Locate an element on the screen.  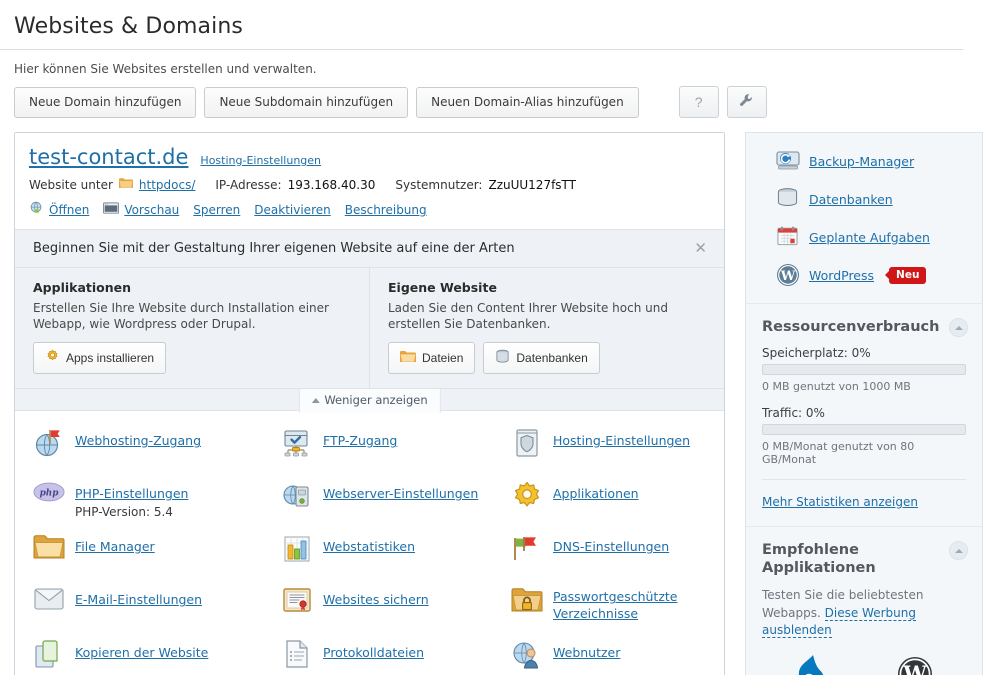
file-manager-link: File Manager is located at coordinates (115, 547).